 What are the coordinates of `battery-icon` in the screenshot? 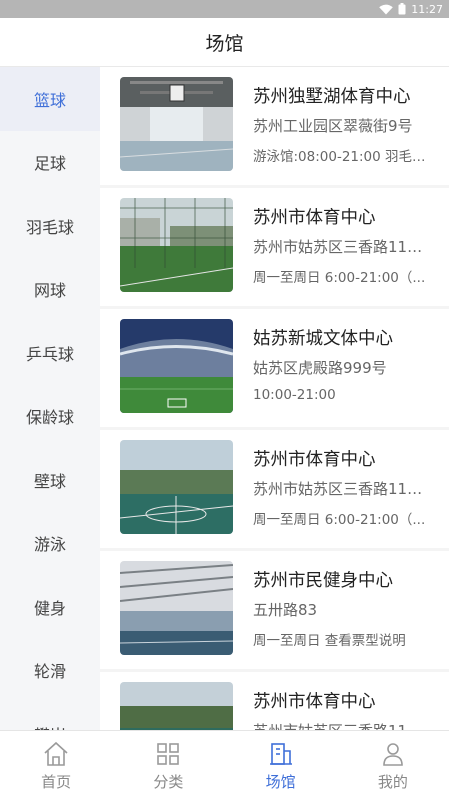 It's located at (402, 9).